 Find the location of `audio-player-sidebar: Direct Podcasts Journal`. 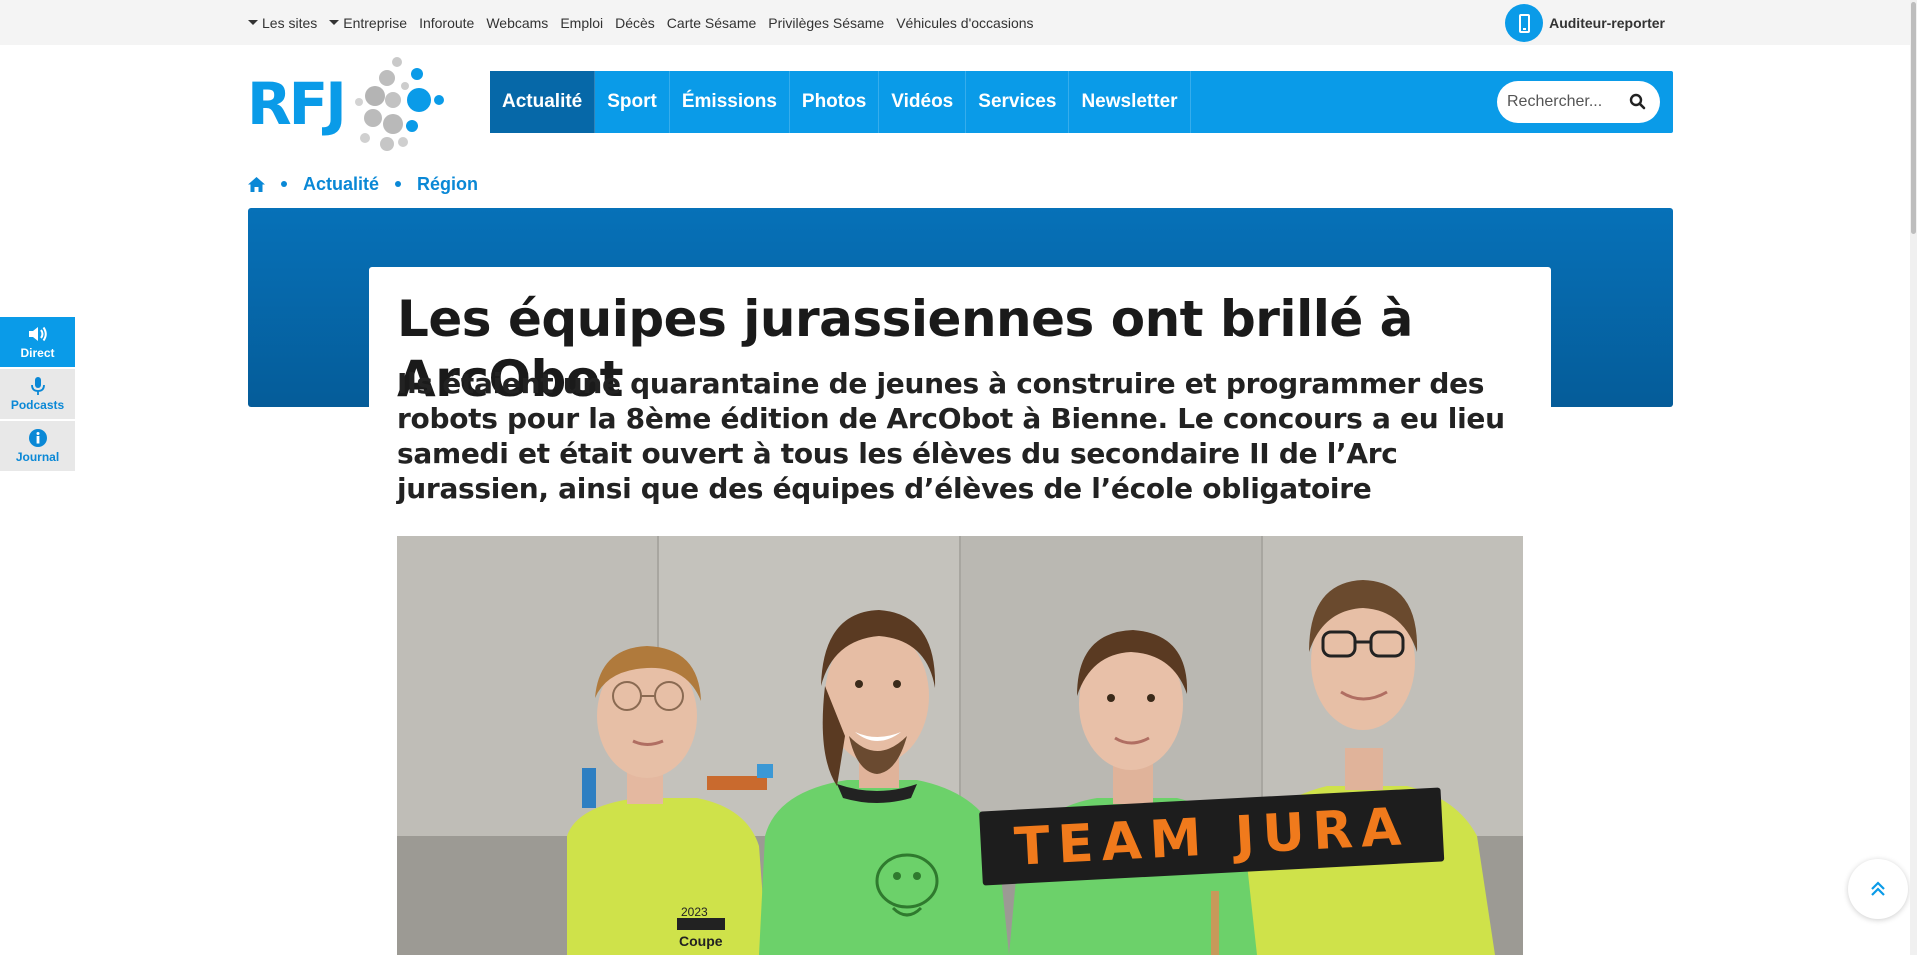

audio-player-sidebar: Direct Podcasts Journal is located at coordinates (37, 395).